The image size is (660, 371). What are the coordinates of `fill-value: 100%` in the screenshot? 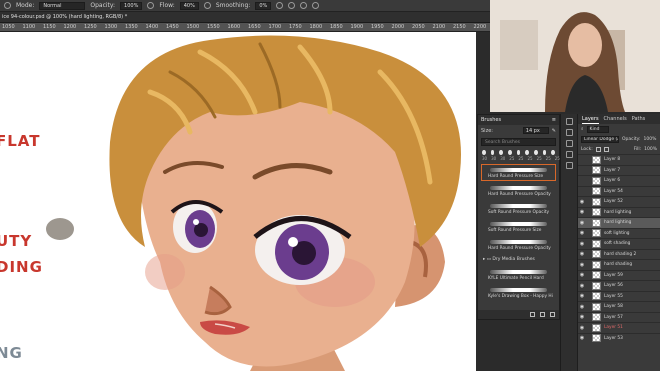 It's located at (650, 149).